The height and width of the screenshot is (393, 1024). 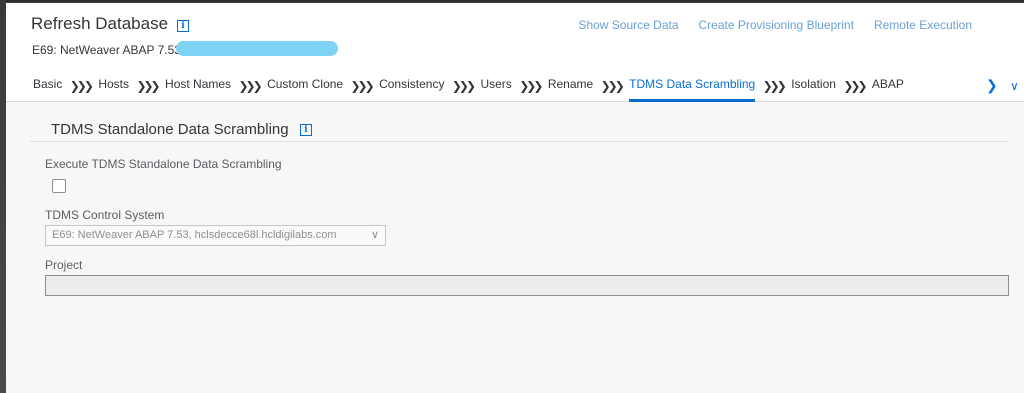 I want to click on execute-scrambling-label: Execute TDMS Standalone Data Scrambling, so click(x=163, y=164).